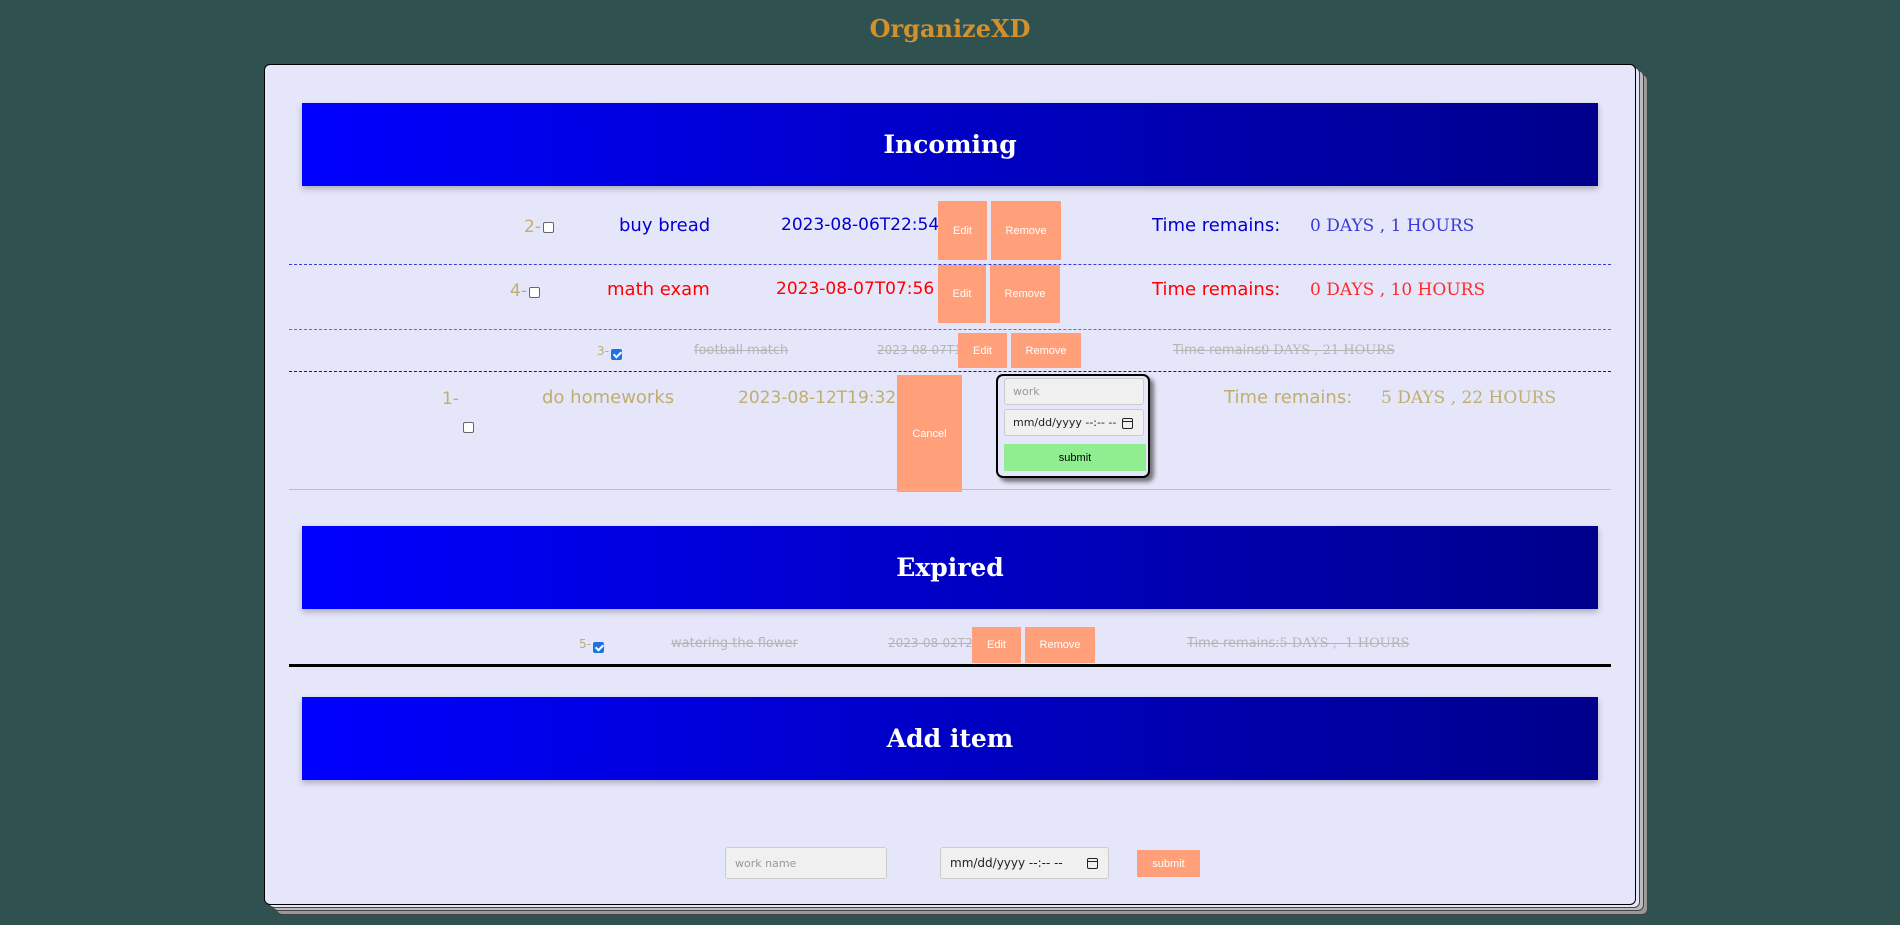  Describe the element at coordinates (1006, 863) in the screenshot. I see `date-placeholder: mm/dd/yyyy --:-- --` at that location.